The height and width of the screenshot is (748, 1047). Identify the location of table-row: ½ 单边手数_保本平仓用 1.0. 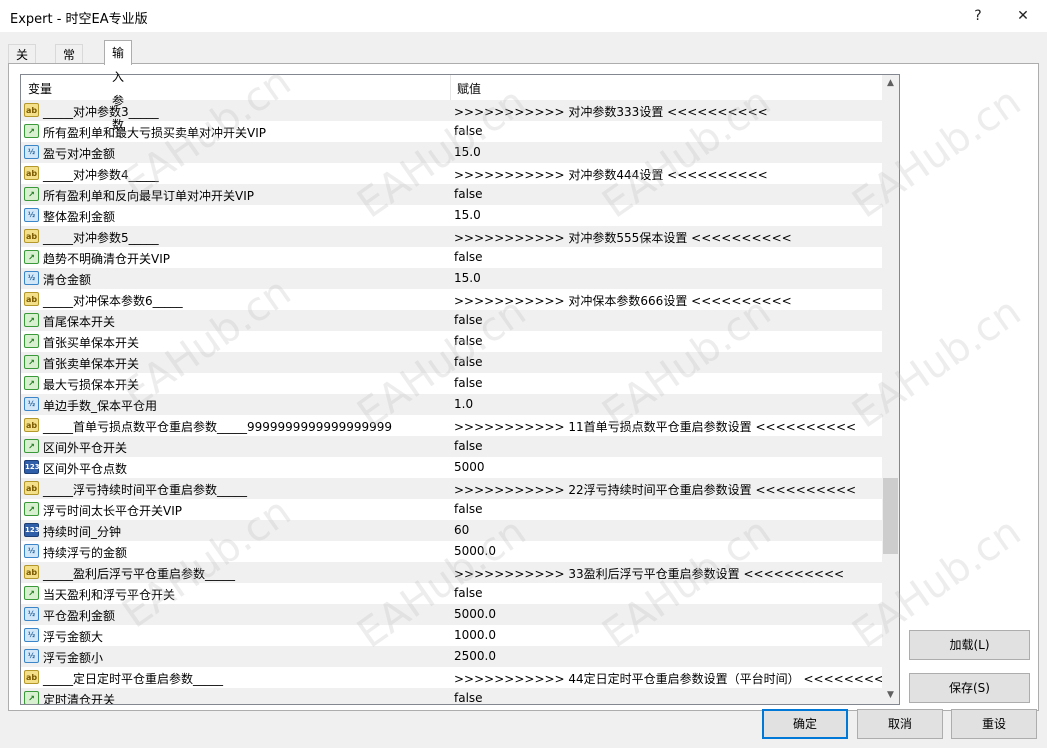
(451, 404).